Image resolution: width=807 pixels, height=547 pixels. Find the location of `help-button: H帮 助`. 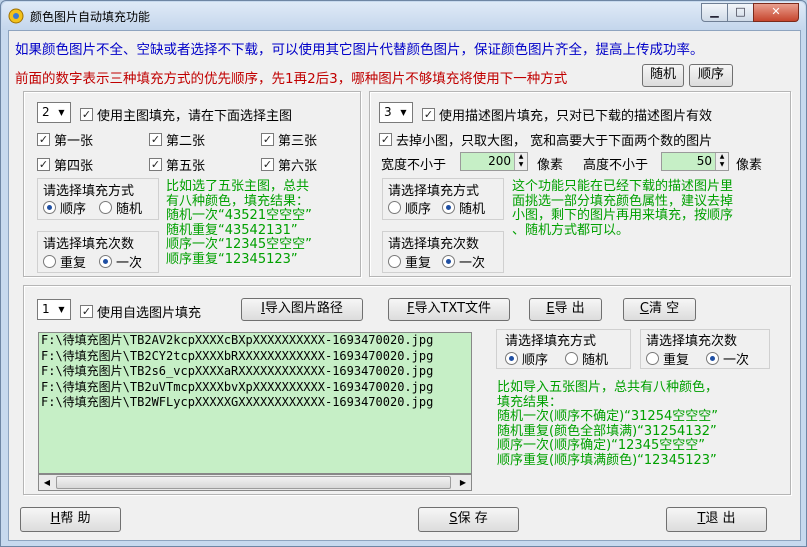

help-button: H帮 助 is located at coordinates (70, 519).